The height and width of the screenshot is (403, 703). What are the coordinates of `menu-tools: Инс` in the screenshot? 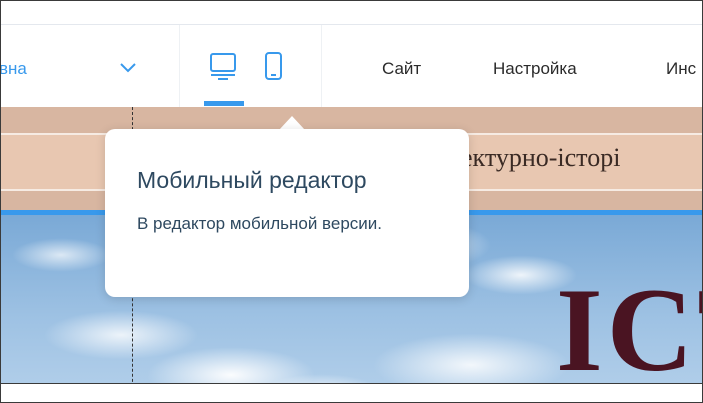 It's located at (681, 69).